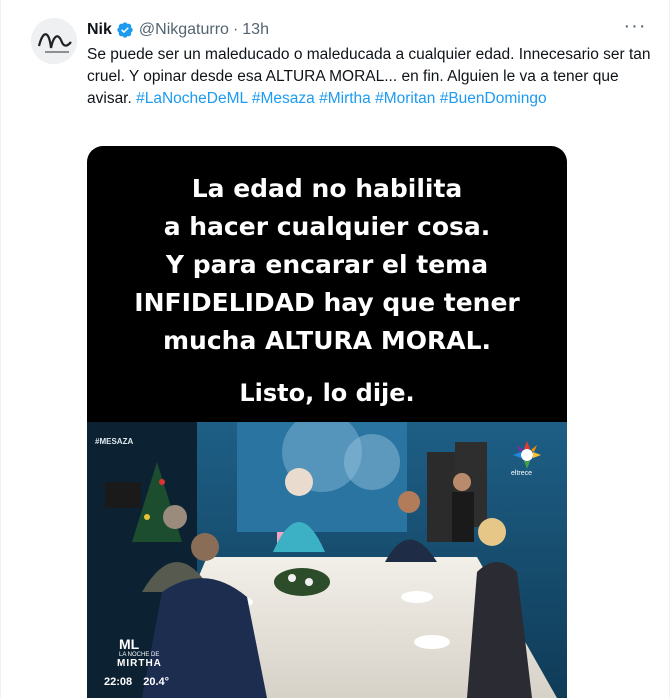 Image resolution: width=672 pixels, height=698 pixels. I want to click on show-badge: ML LA NOCHE DE MIRTHA, so click(146, 652).